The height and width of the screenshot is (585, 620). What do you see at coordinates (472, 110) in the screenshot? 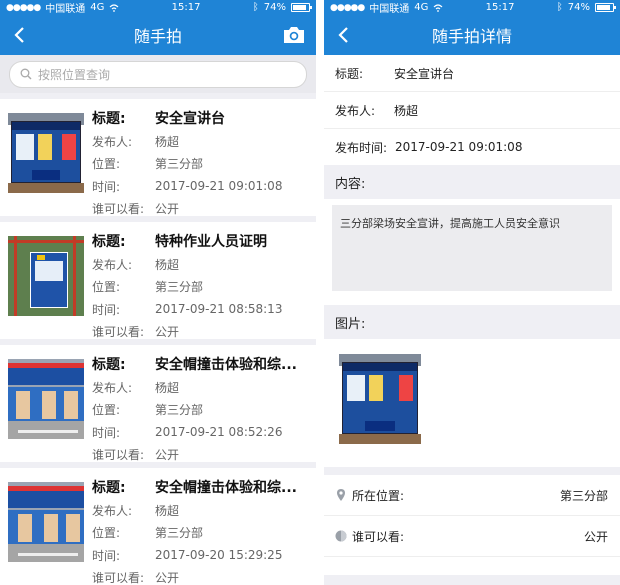
I see `detail-publisher-row: 发布人: 杨超` at bounding box center [472, 110].